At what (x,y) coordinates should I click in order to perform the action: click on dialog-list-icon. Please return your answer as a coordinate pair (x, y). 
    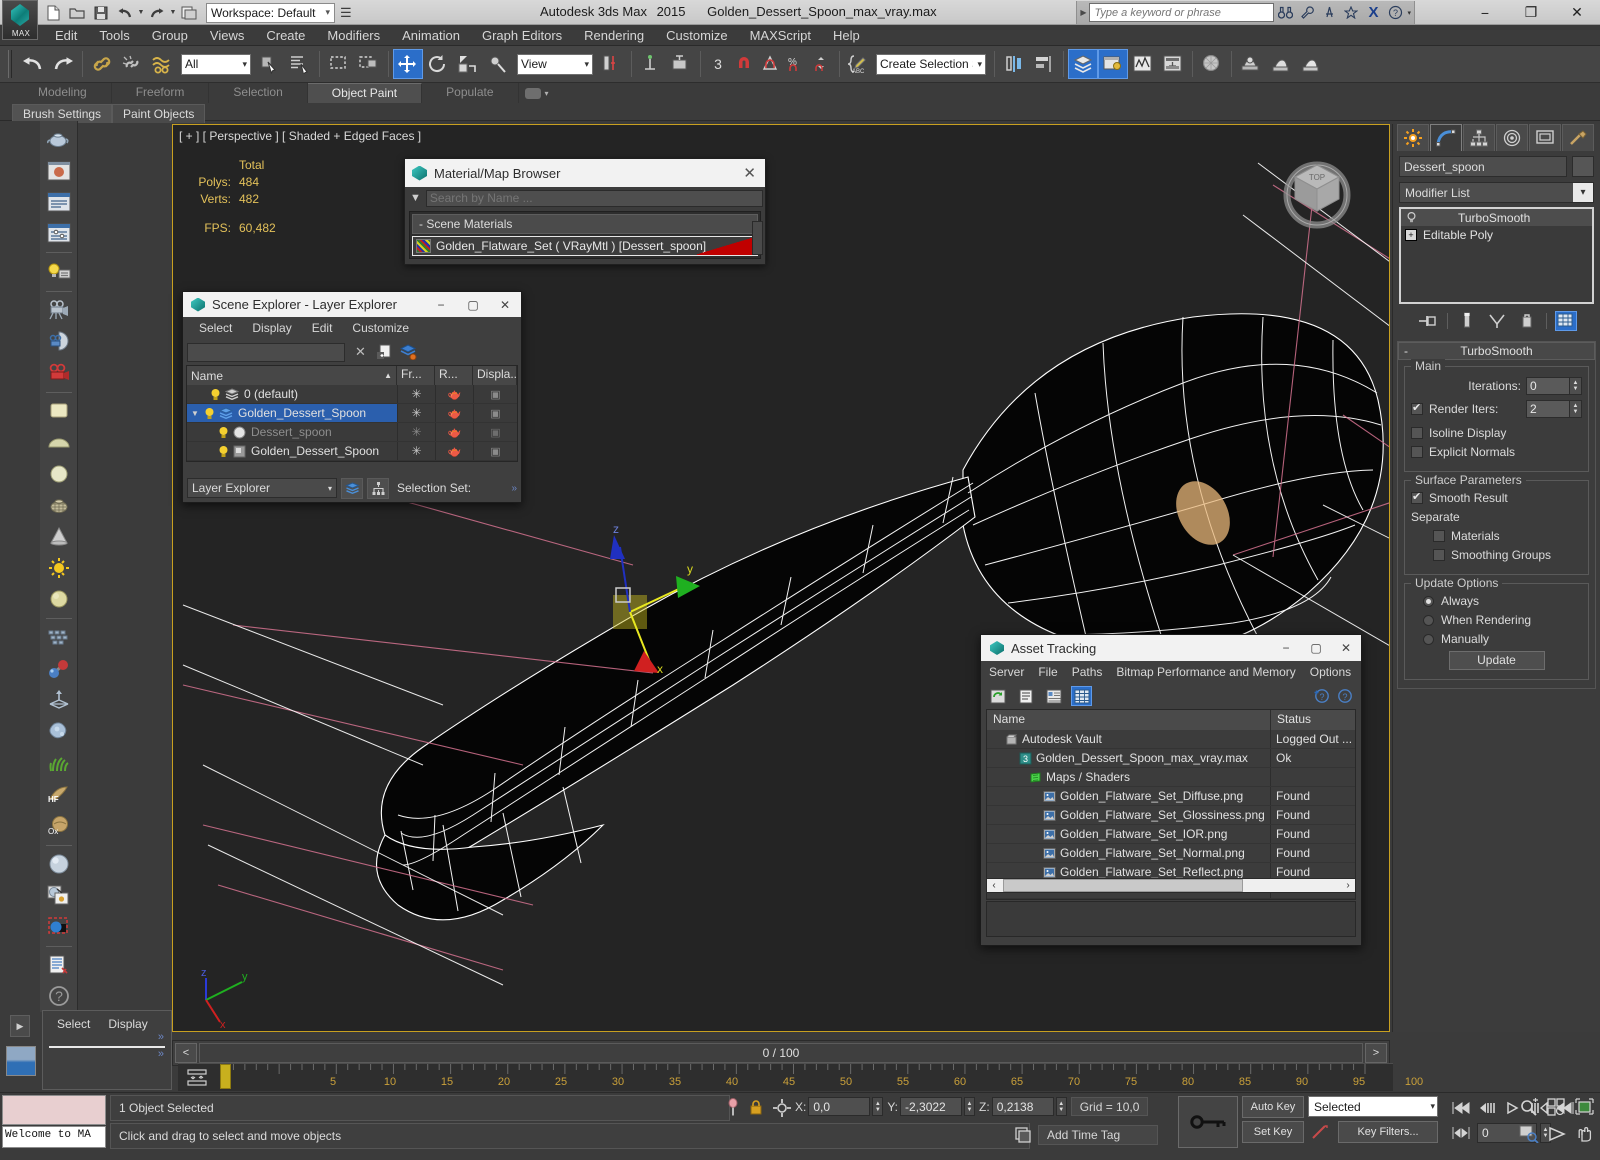
    Looking at the image, I should click on (59, 202).